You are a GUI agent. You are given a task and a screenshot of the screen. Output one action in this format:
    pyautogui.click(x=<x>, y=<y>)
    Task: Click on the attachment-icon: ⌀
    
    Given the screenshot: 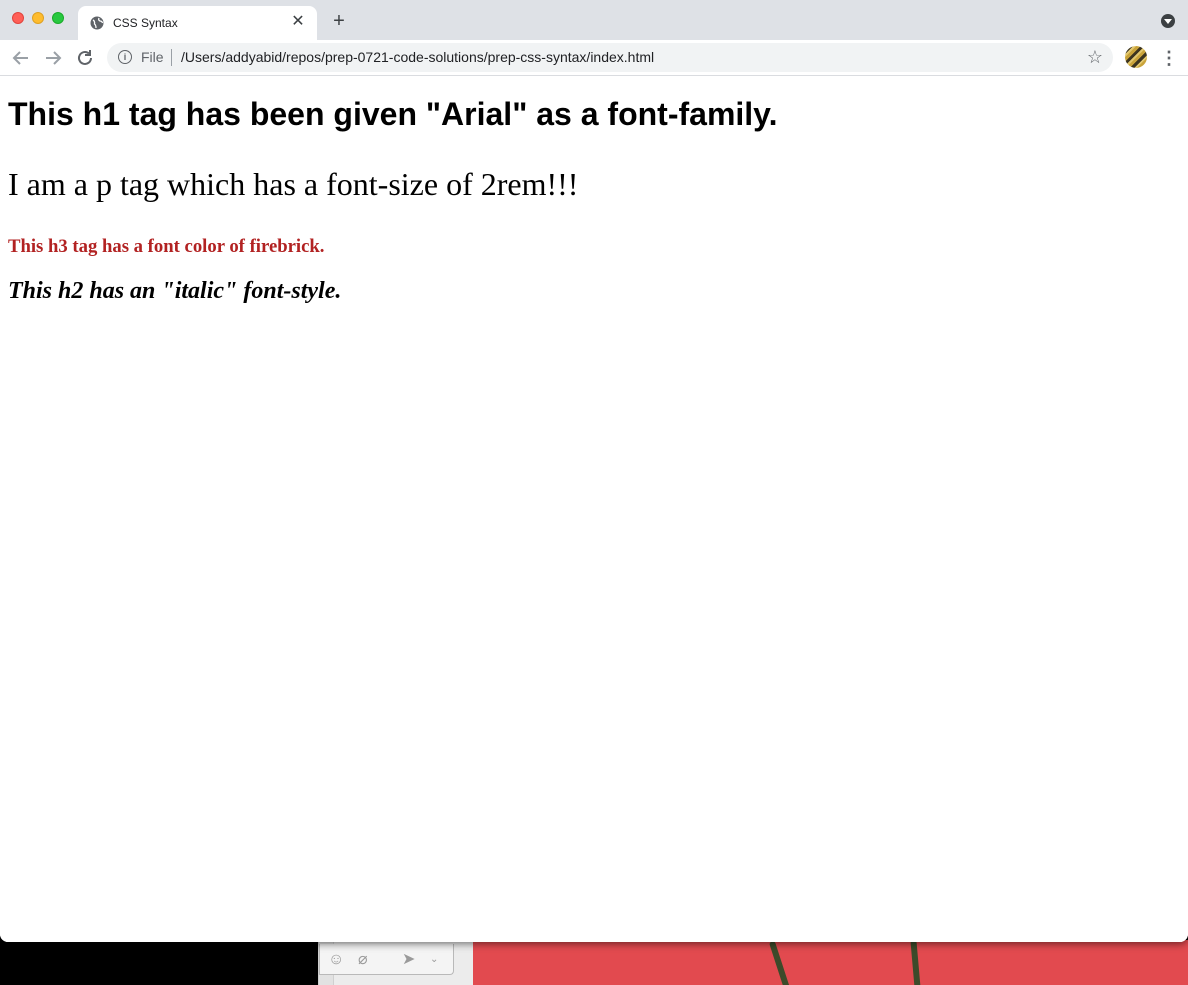 What is the action you would take?
    pyautogui.click(x=363, y=959)
    